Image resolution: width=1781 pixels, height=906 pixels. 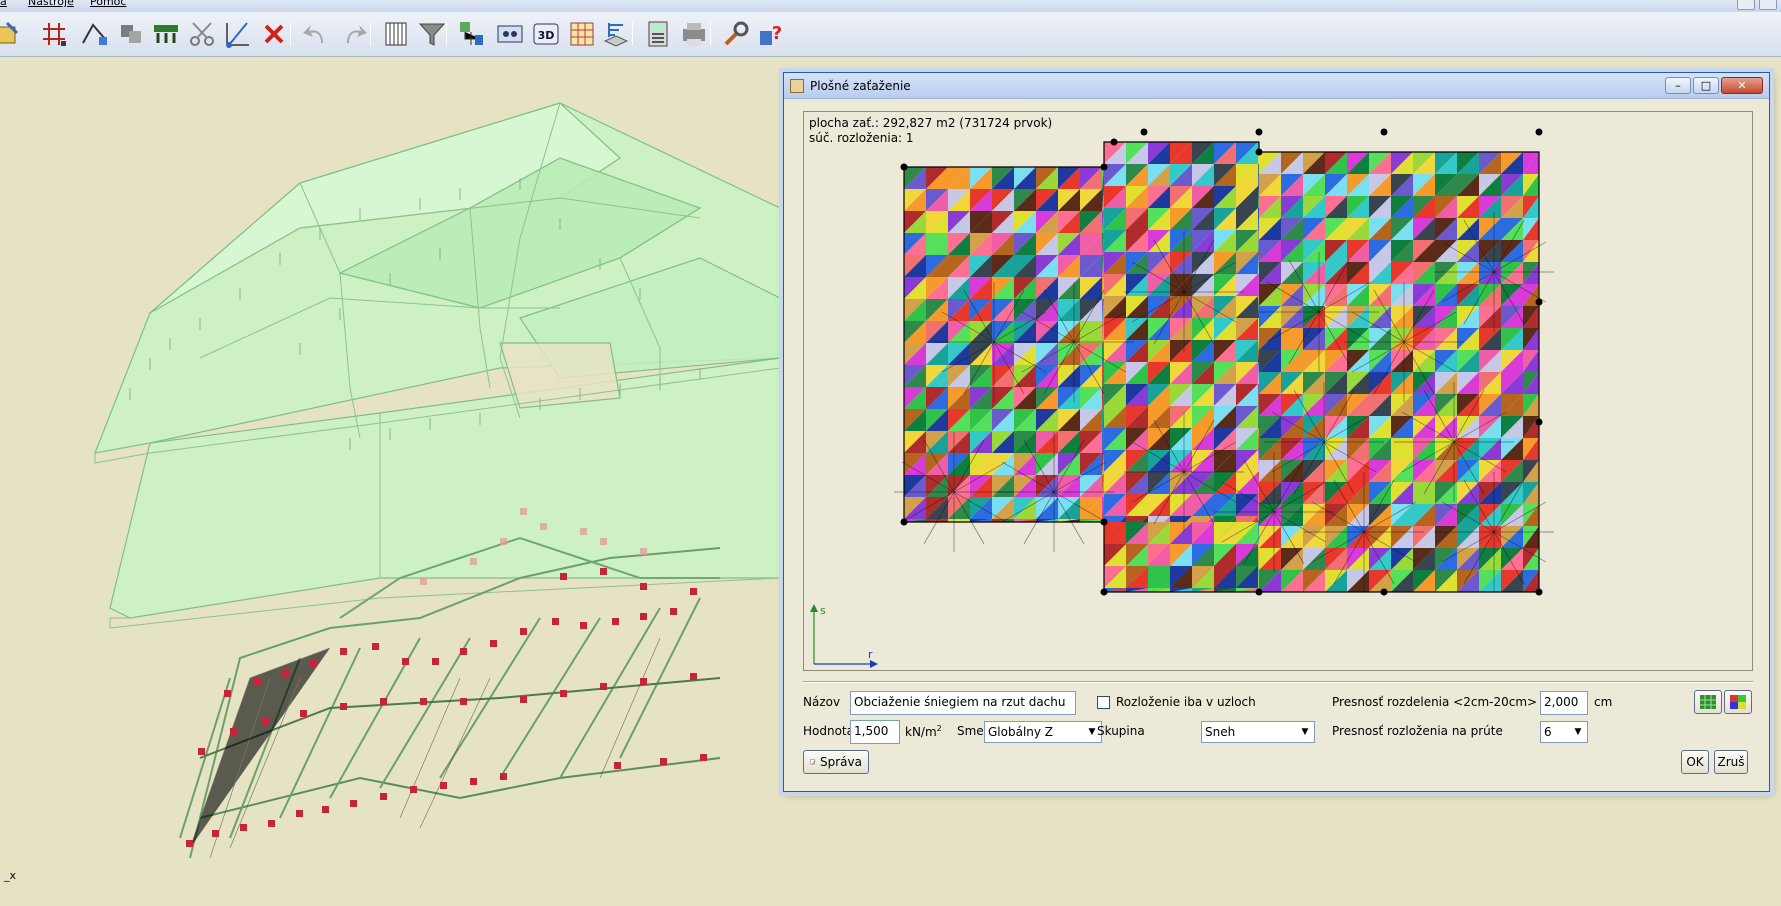 What do you see at coordinates (510, 34) in the screenshot?
I see `view-icon` at bounding box center [510, 34].